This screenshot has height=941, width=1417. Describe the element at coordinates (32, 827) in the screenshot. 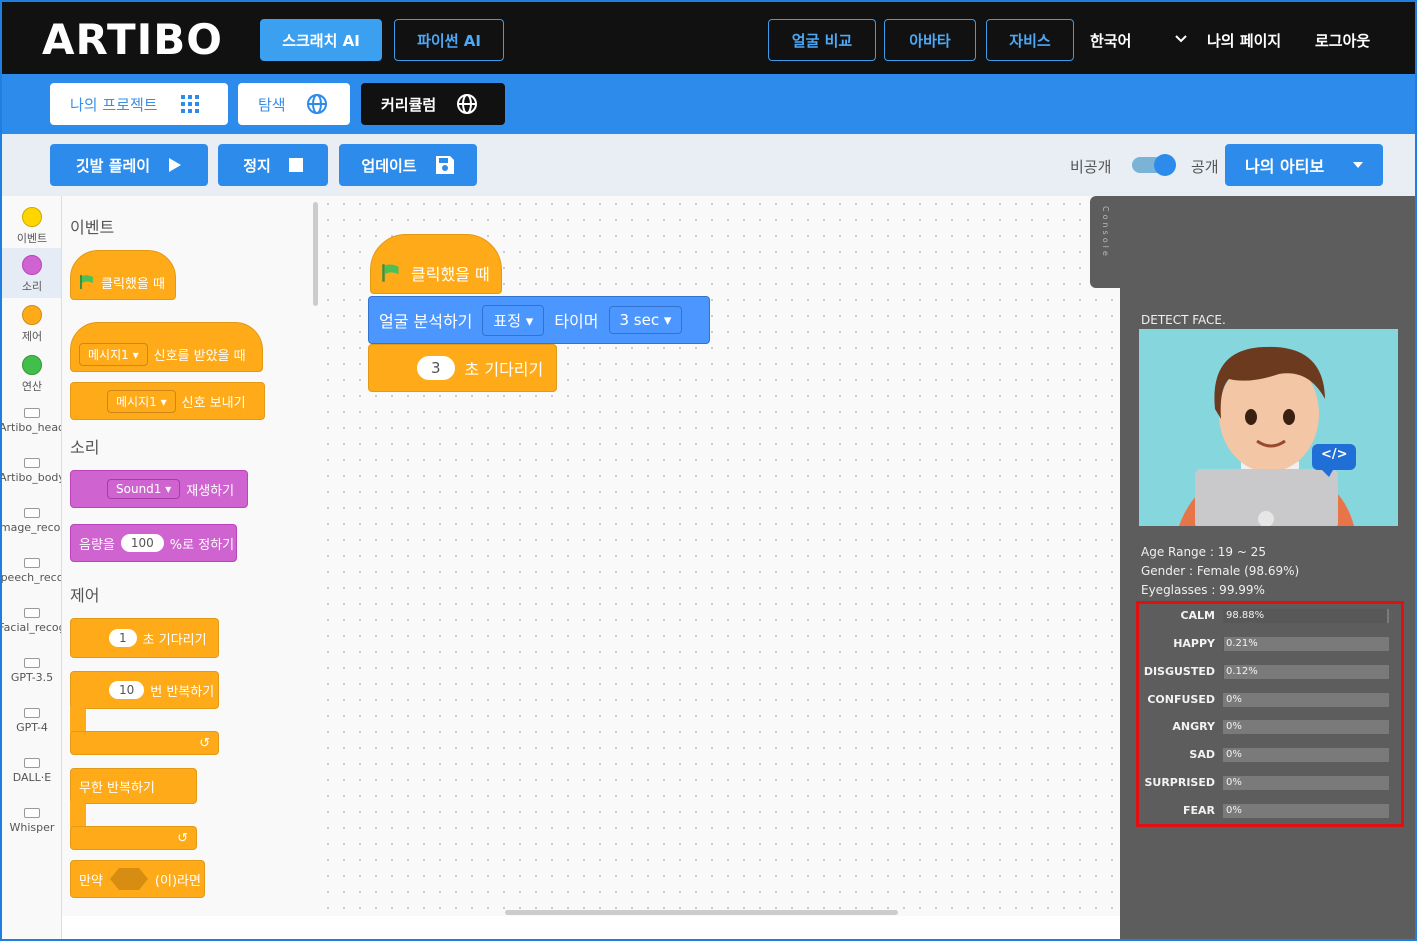

I see `category-label: Whisper` at that location.